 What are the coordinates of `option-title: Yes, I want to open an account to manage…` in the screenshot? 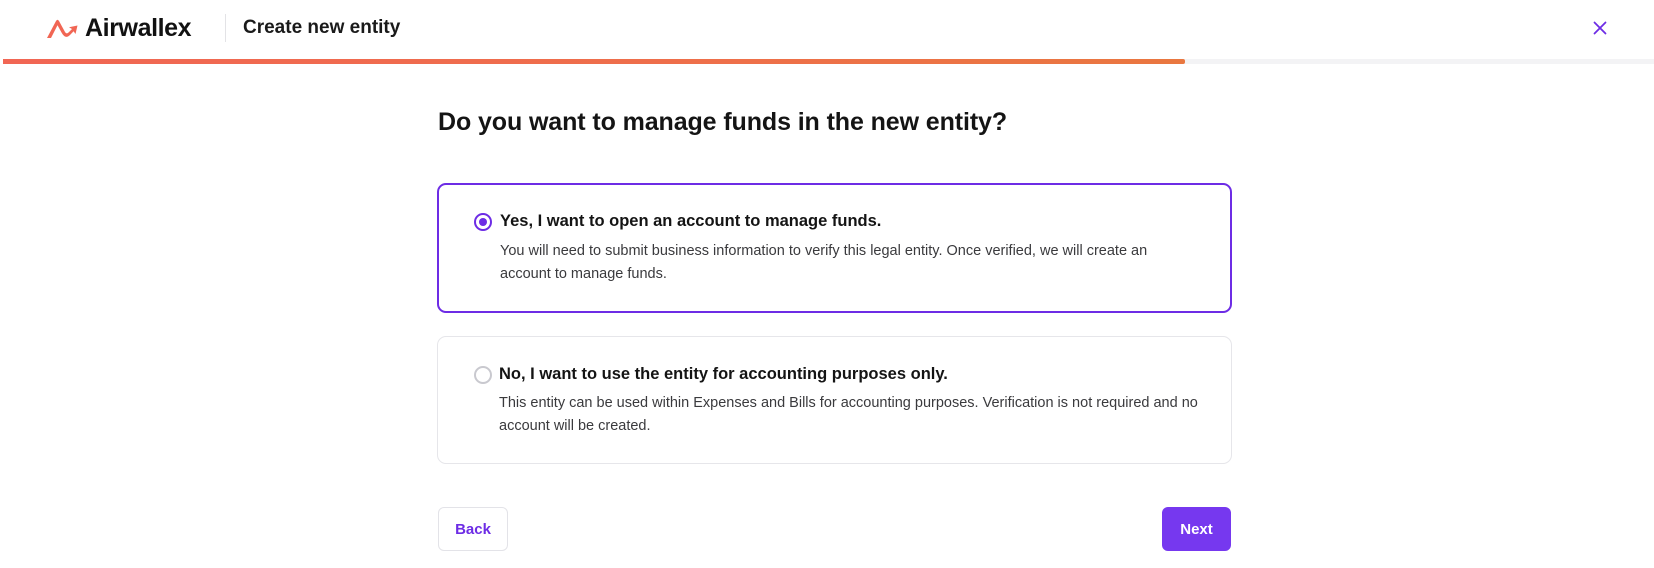 It's located at (691, 221).